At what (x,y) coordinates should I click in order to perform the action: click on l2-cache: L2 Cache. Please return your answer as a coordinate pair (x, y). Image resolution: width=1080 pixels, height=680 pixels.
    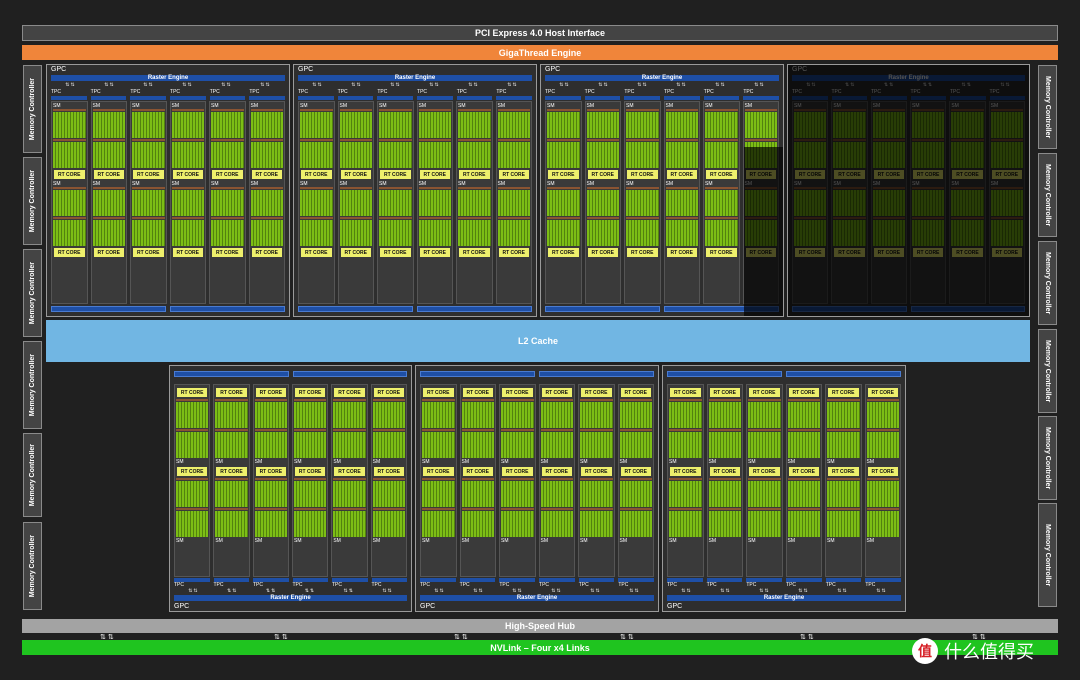
    Looking at the image, I should click on (538, 341).